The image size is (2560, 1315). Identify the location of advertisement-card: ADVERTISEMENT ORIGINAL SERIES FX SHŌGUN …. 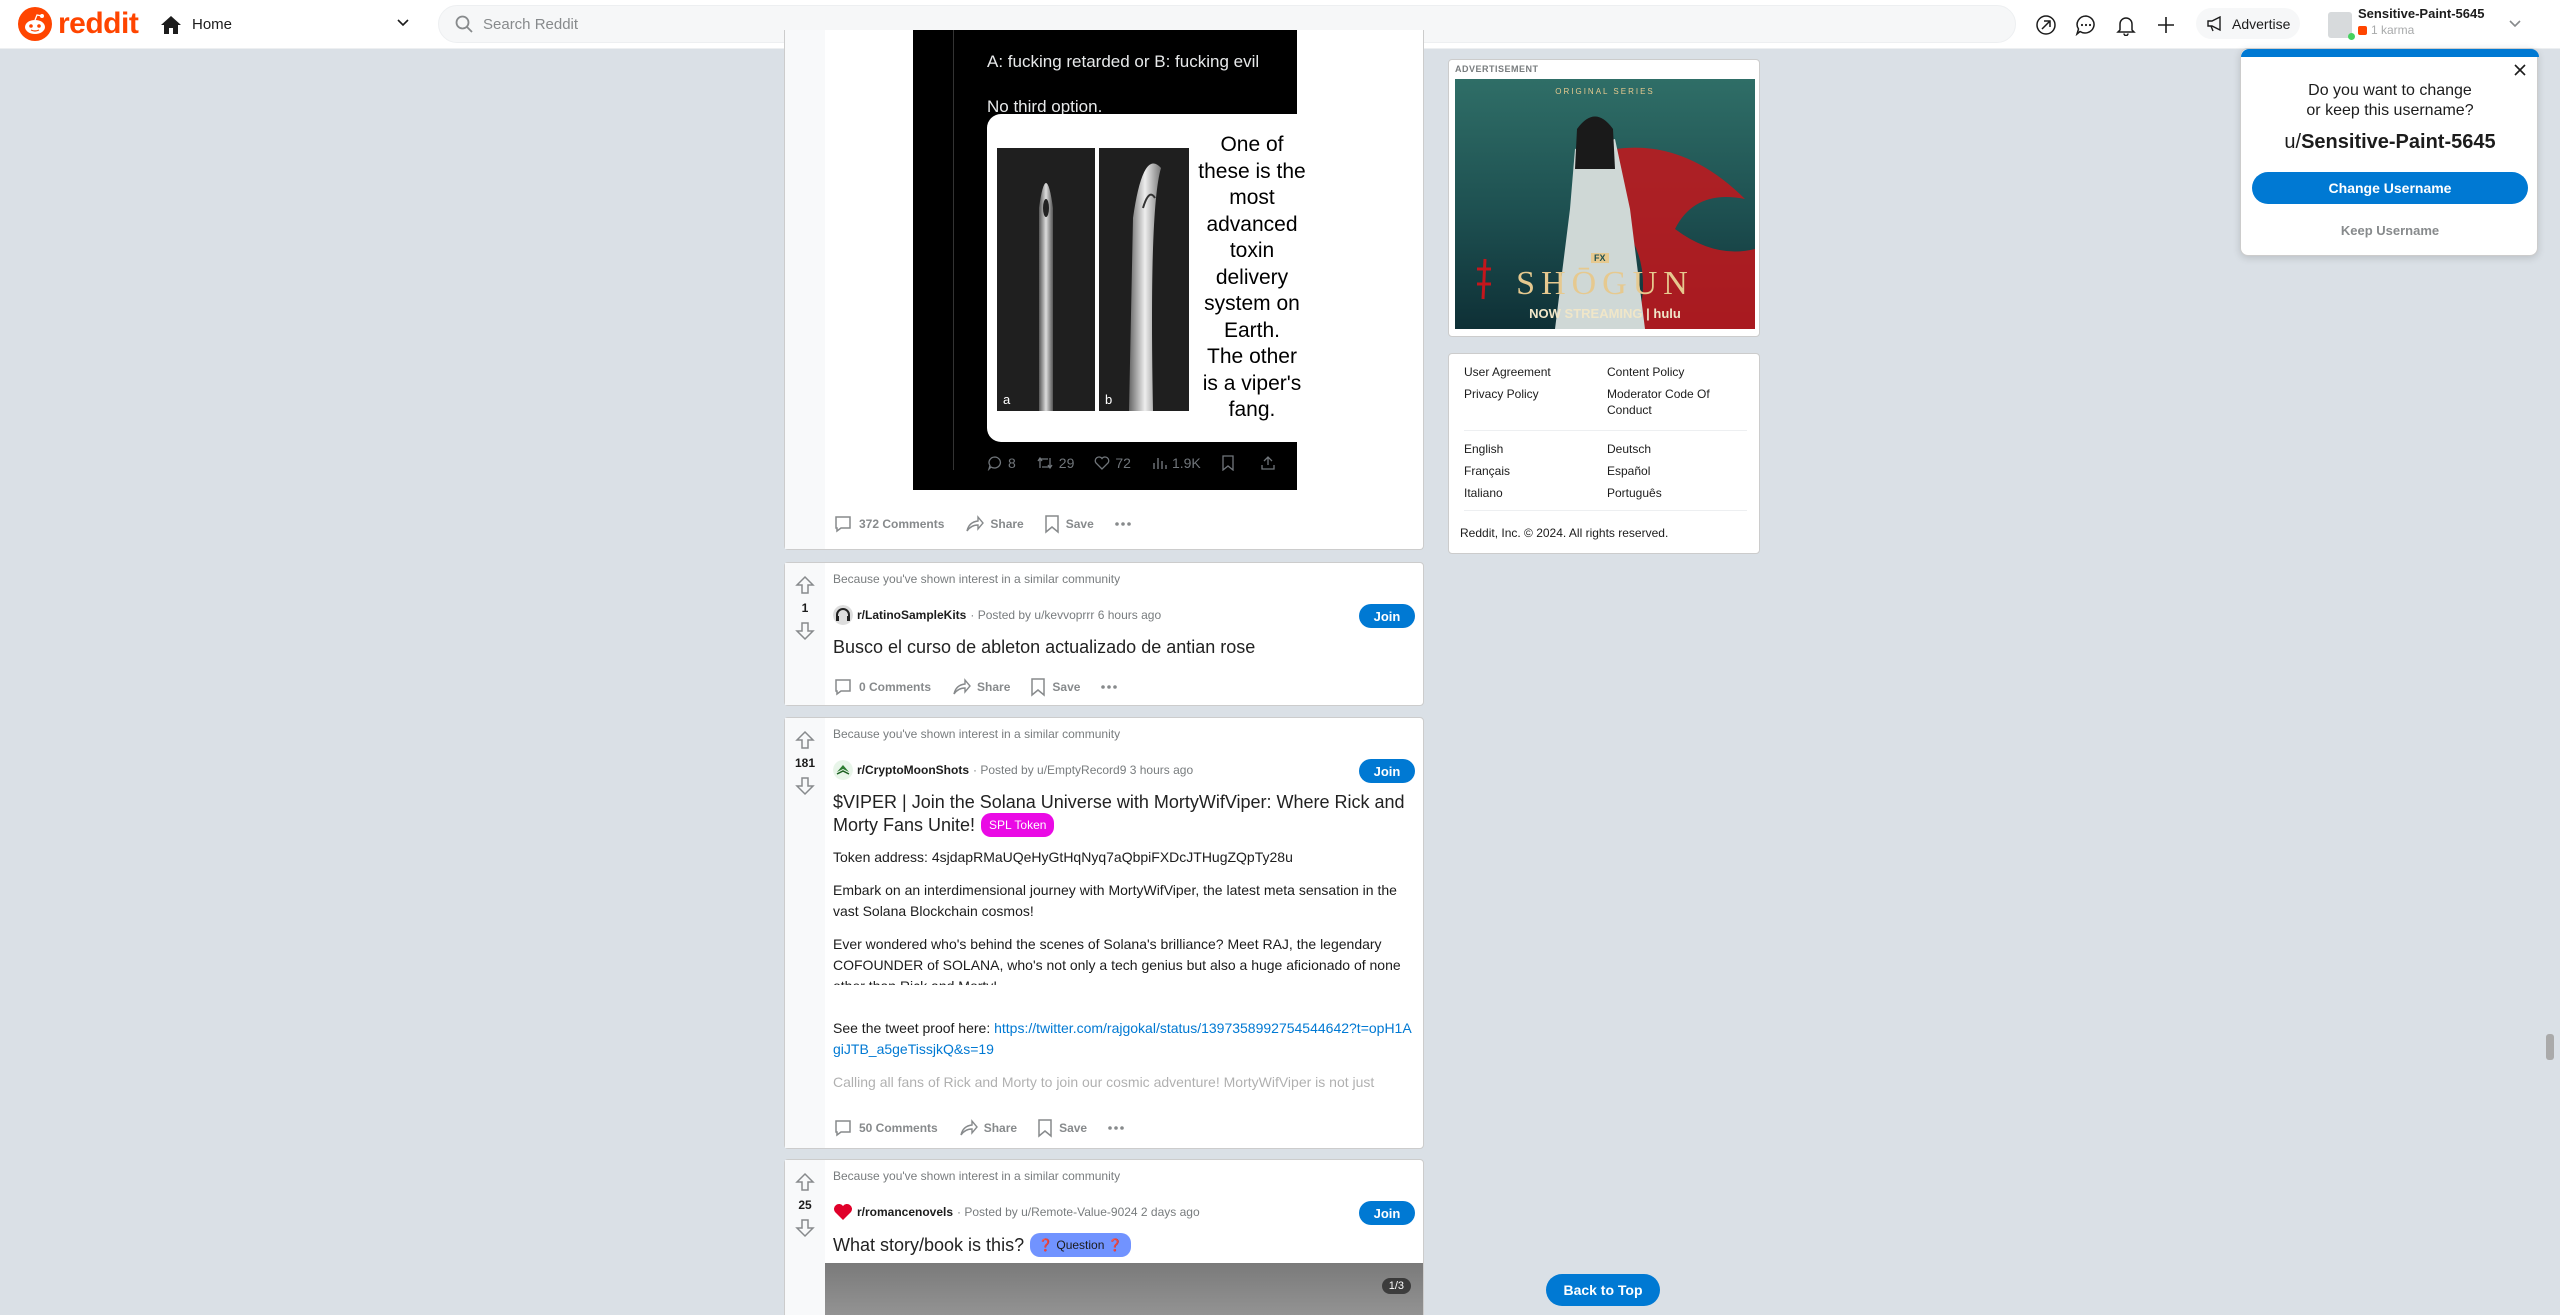
(1604, 198).